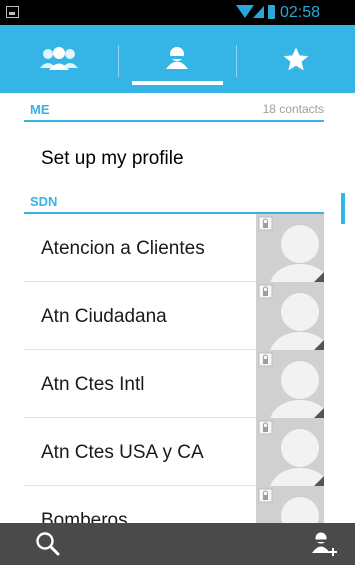 Image resolution: width=355 pixels, height=565 pixels. Describe the element at coordinates (12, 12) in the screenshot. I see `notification-image-icon` at that location.